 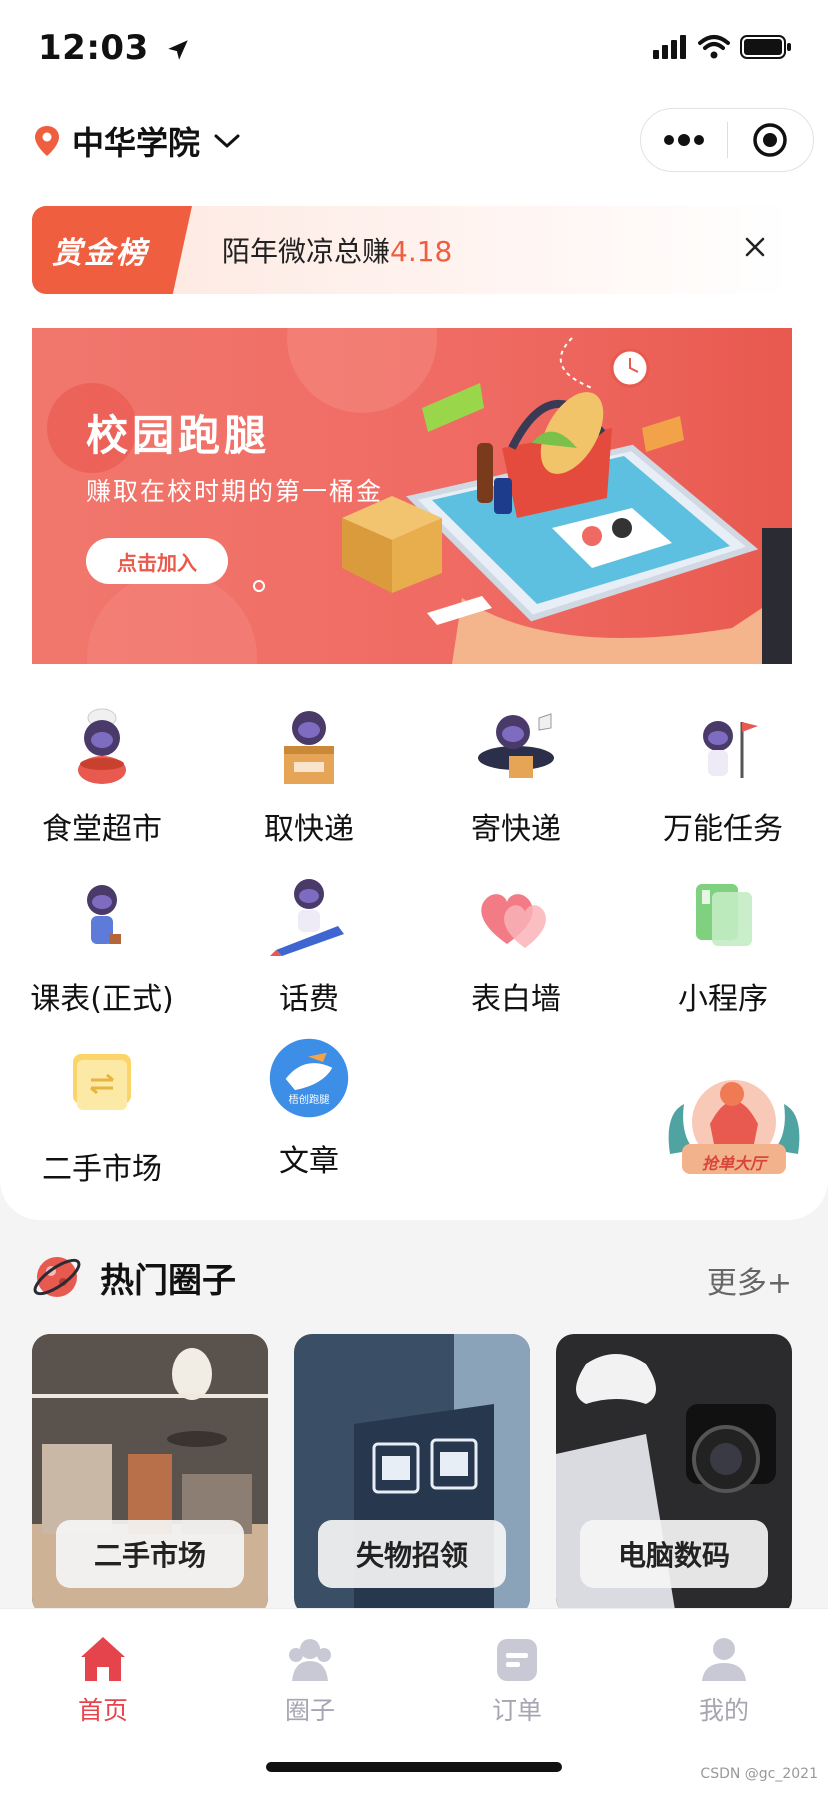 What do you see at coordinates (103, 1659) in the screenshot?
I see `home-icon` at bounding box center [103, 1659].